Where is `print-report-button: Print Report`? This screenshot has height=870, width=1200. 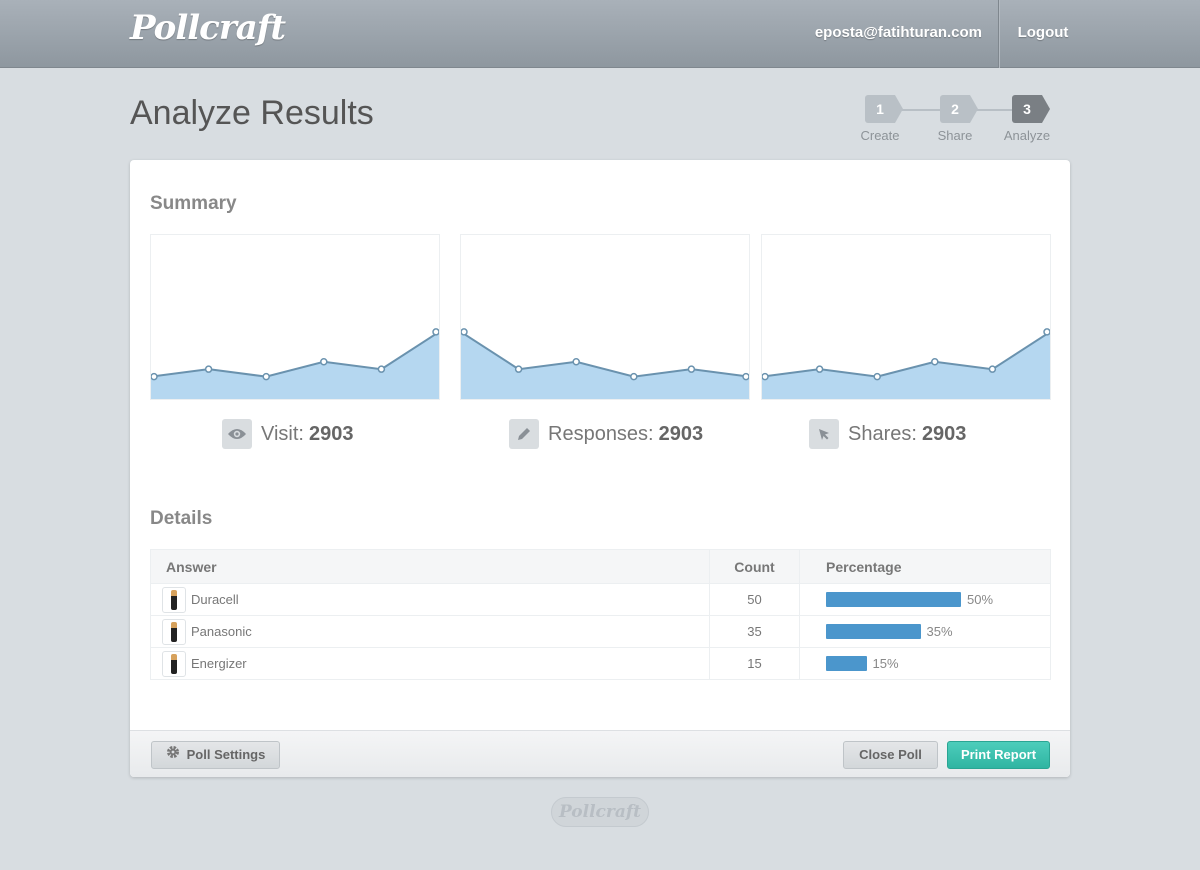 print-report-button: Print Report is located at coordinates (998, 755).